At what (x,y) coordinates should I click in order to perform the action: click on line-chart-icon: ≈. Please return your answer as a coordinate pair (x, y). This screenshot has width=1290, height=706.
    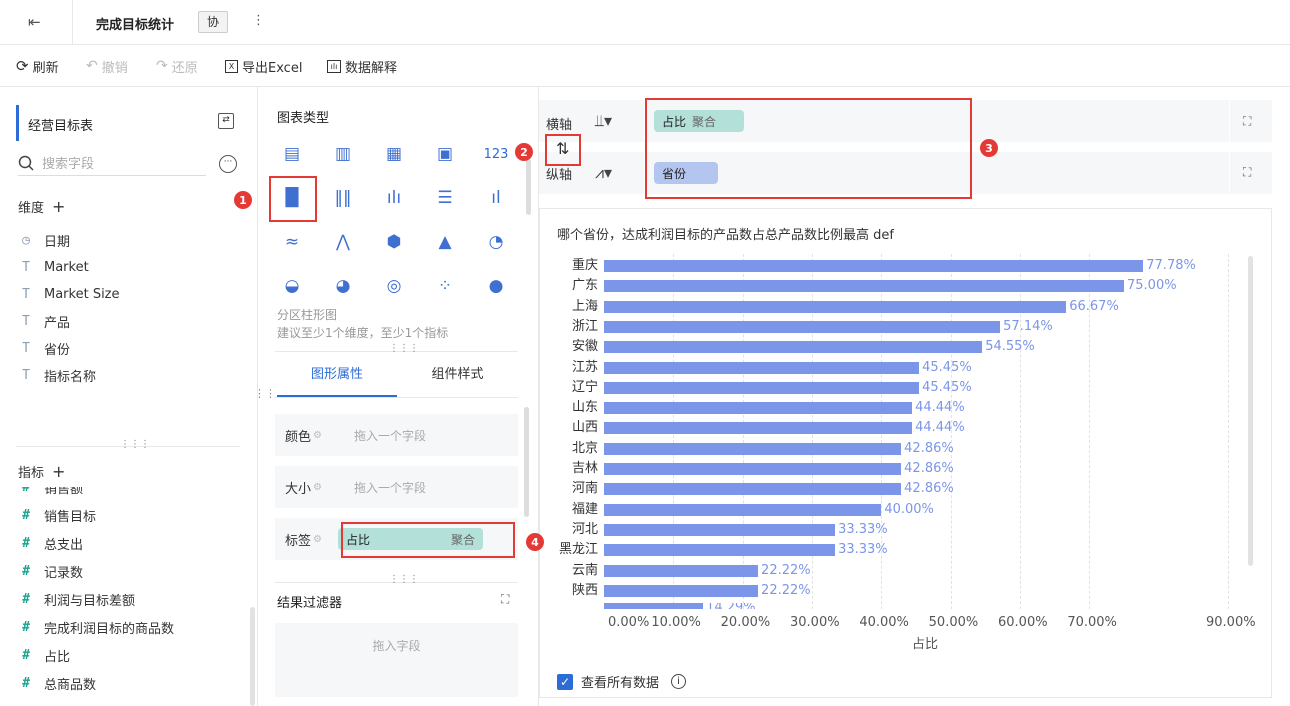
    Looking at the image, I should click on (292, 242).